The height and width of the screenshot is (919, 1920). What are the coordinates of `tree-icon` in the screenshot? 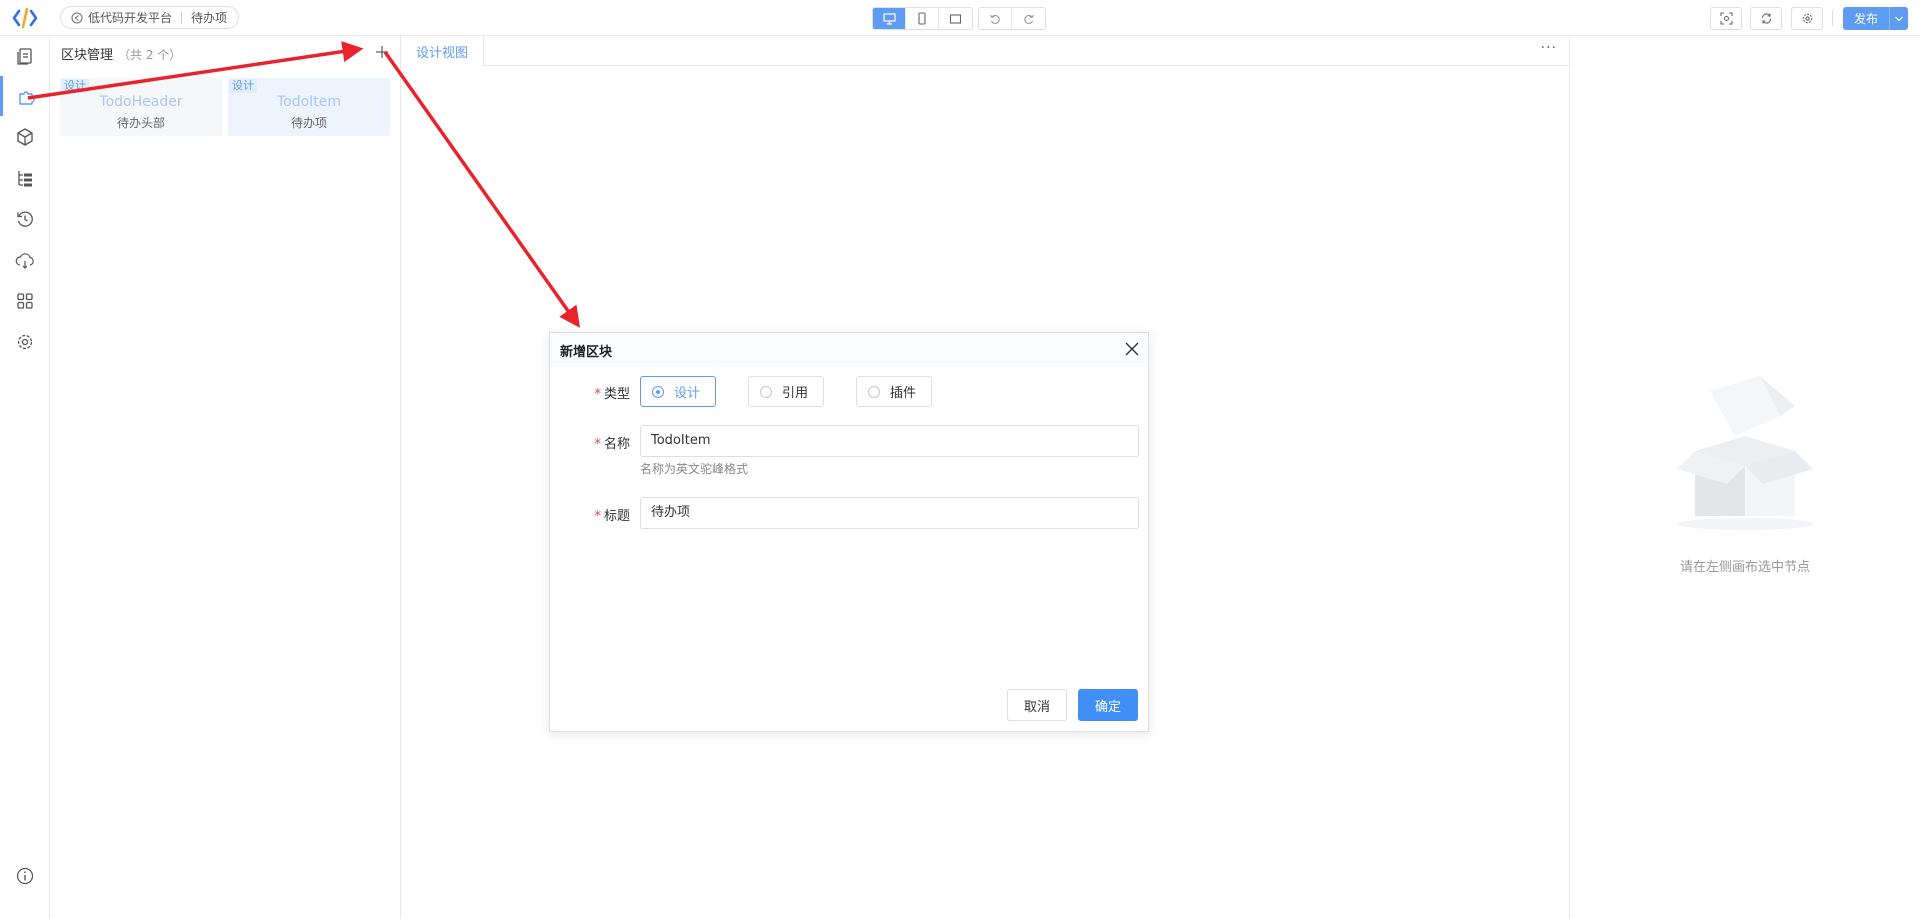 It's located at (25, 179).